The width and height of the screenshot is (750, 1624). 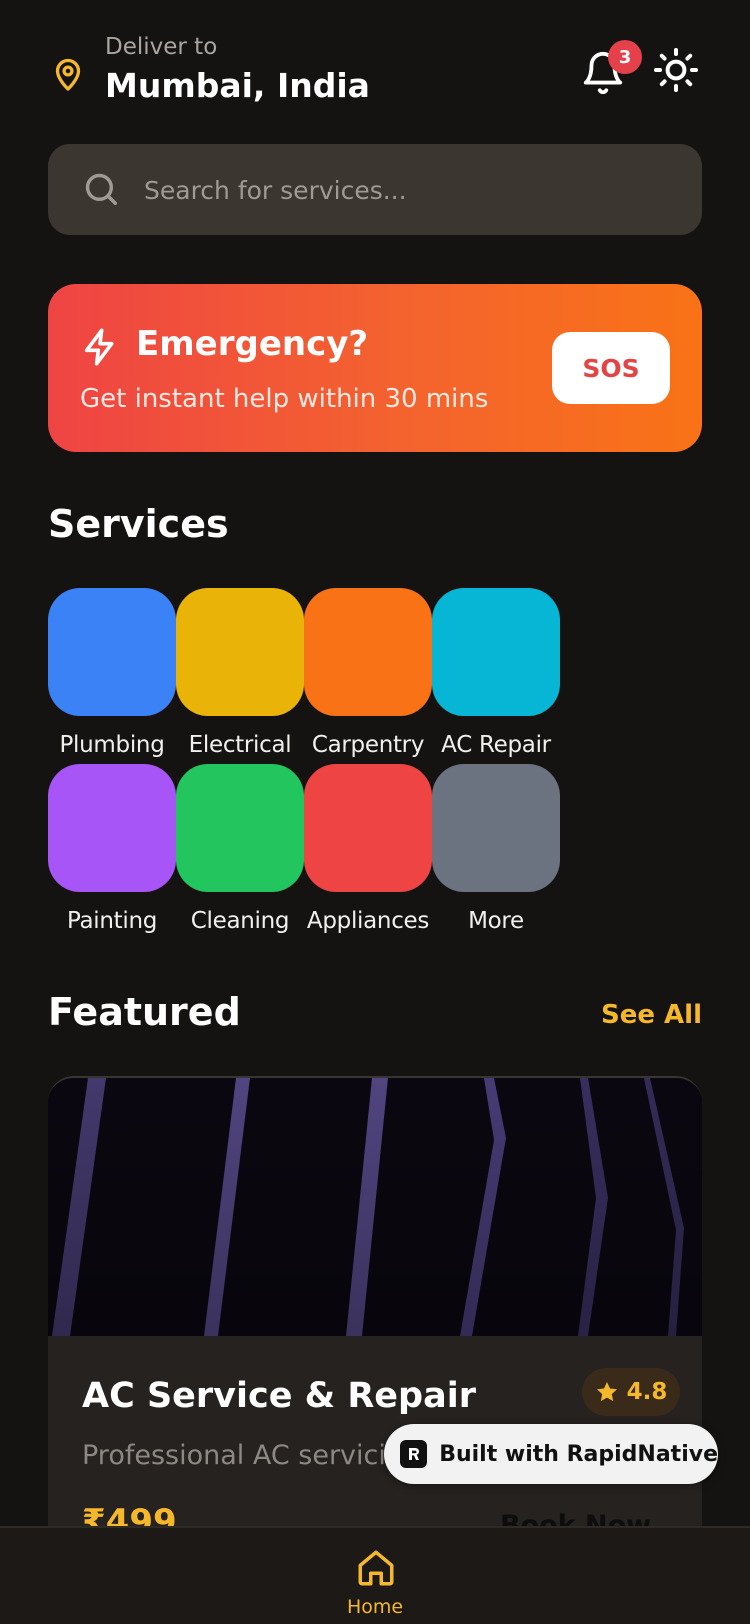 I want to click on sun-icon, so click(x=676, y=70).